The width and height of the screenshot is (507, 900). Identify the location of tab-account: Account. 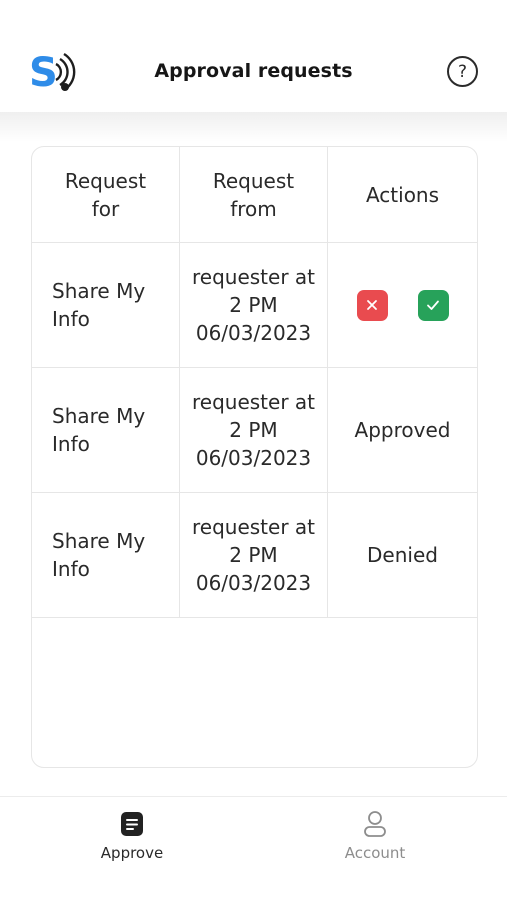
(375, 837).